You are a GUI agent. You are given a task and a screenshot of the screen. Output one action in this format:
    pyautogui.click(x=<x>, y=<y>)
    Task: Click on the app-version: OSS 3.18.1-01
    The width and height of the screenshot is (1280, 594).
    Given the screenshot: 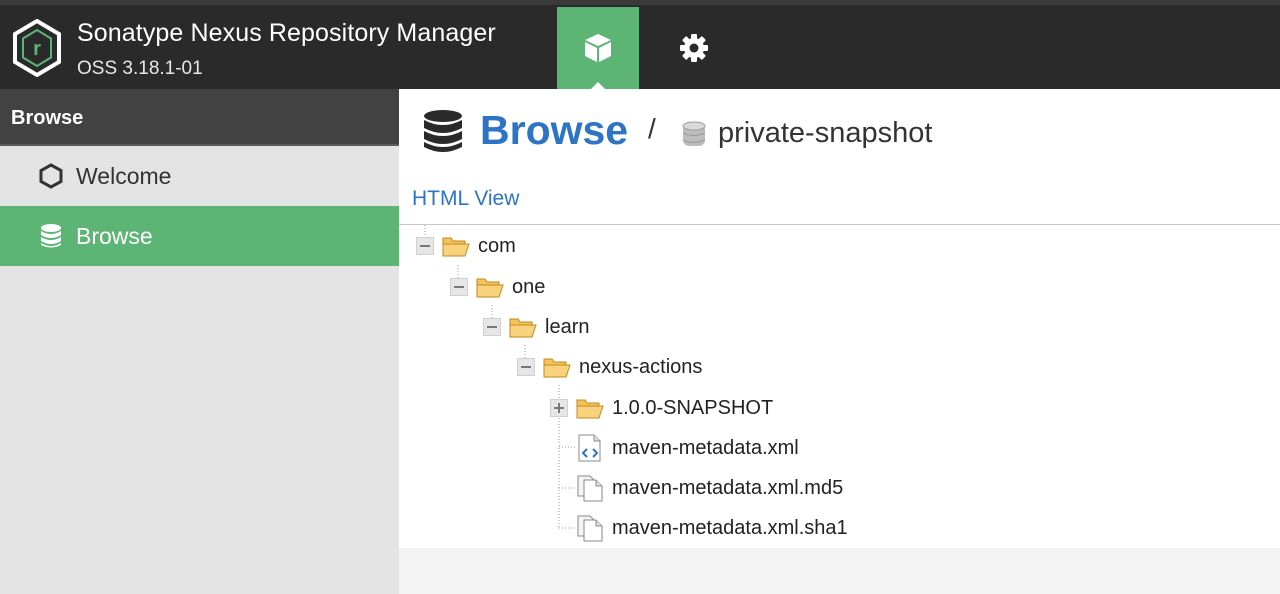 What is the action you would take?
    pyautogui.click(x=140, y=68)
    